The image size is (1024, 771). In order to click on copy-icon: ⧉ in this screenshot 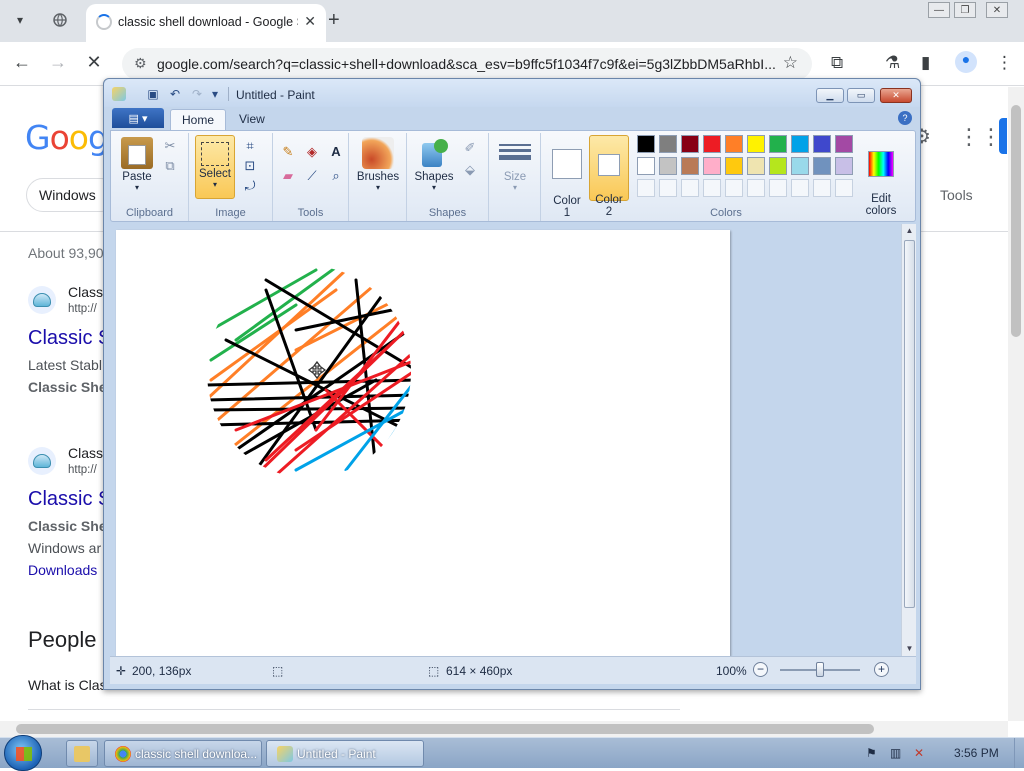, I will do `click(170, 166)`.